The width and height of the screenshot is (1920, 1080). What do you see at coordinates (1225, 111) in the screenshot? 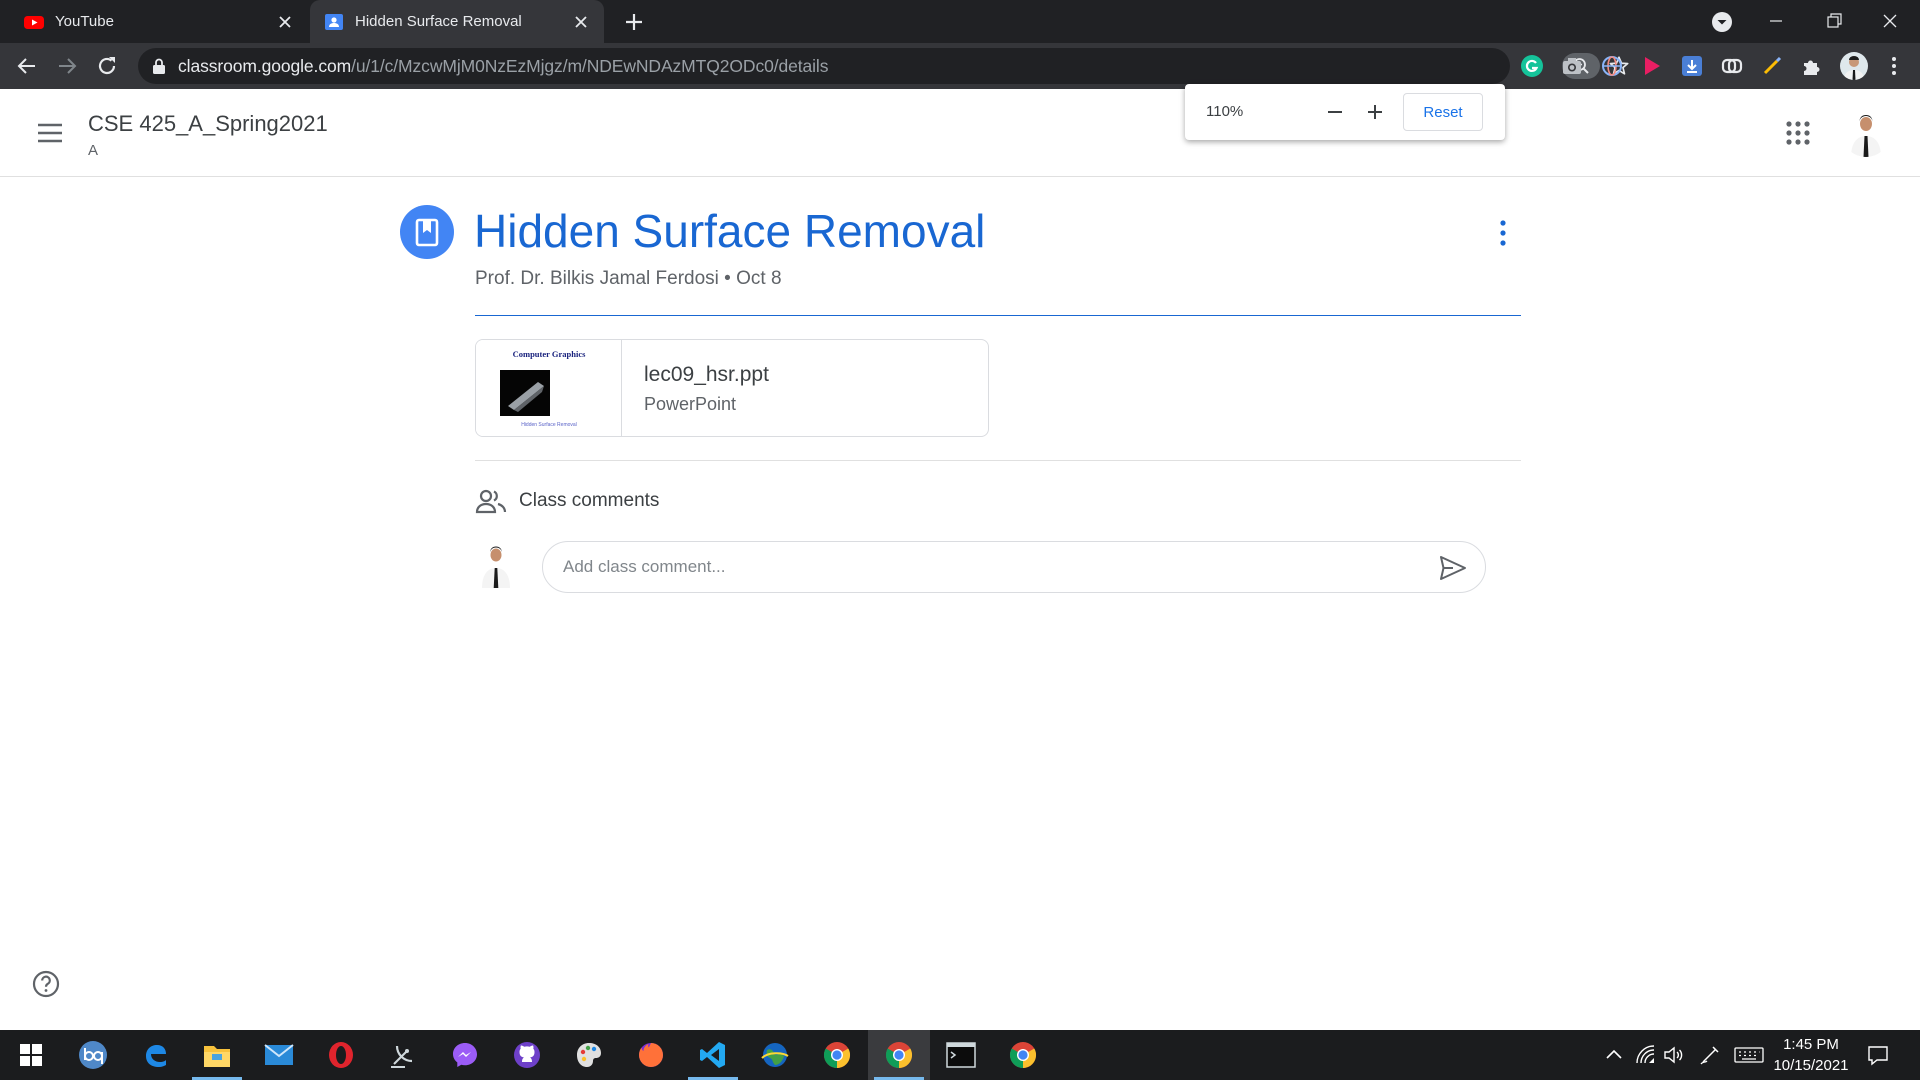
I see `zoom-level: 110%` at bounding box center [1225, 111].